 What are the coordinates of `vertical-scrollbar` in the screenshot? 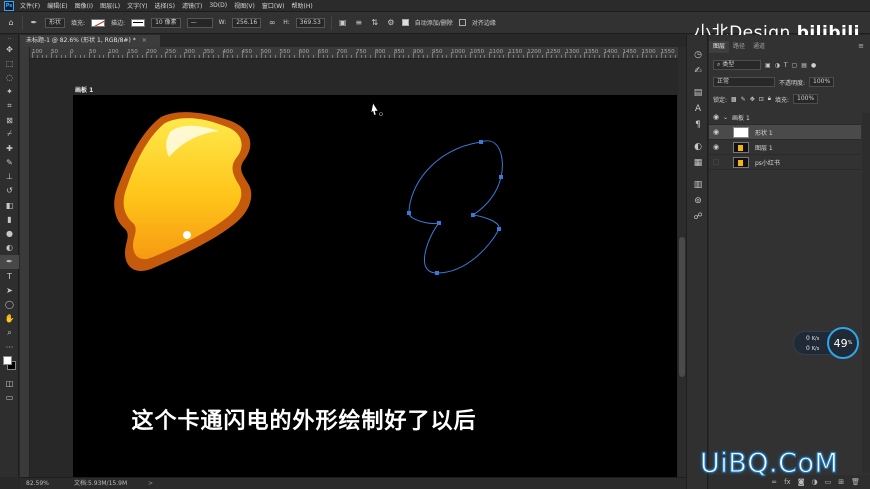 It's located at (682, 262).